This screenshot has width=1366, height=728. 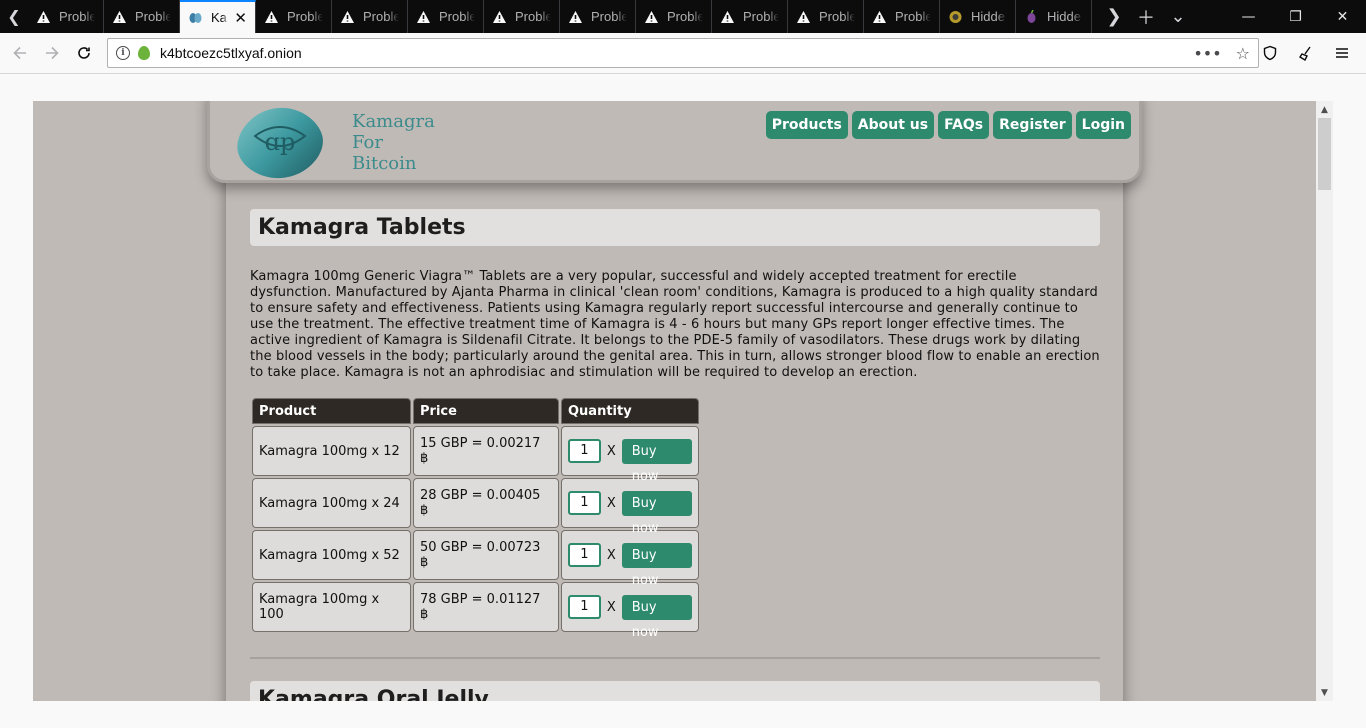 I want to click on main-menu: Products About us FAQs Register Login, so click(x=948, y=125).